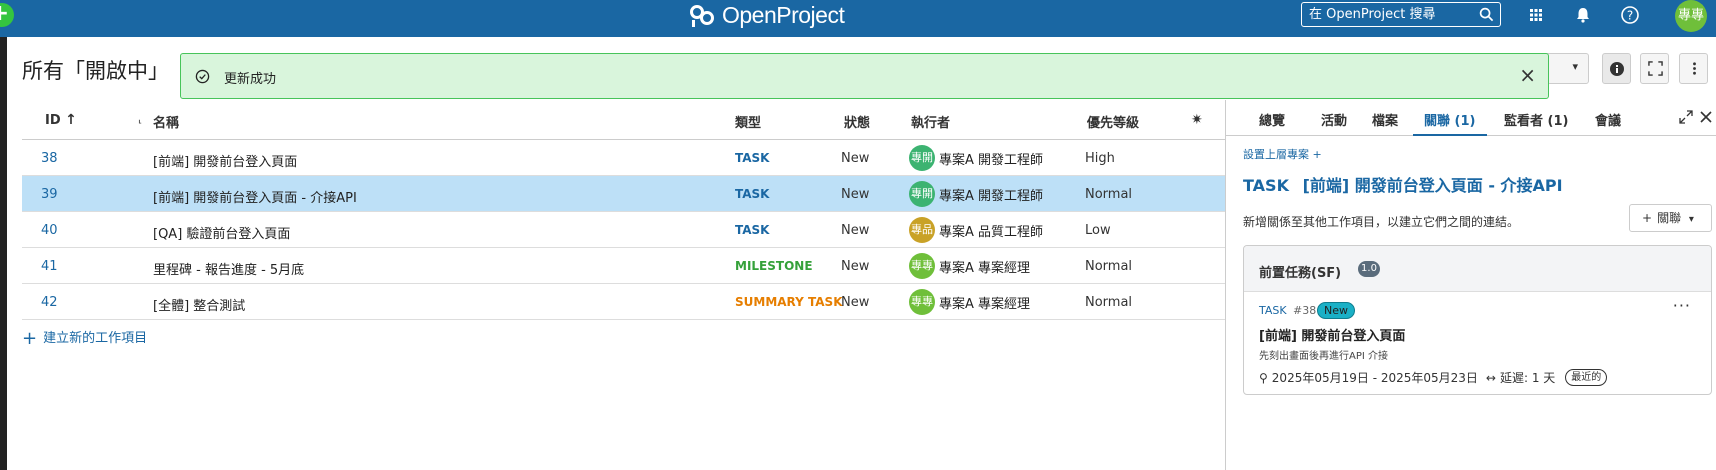  I want to click on wp-type: TASK, so click(1266, 185).